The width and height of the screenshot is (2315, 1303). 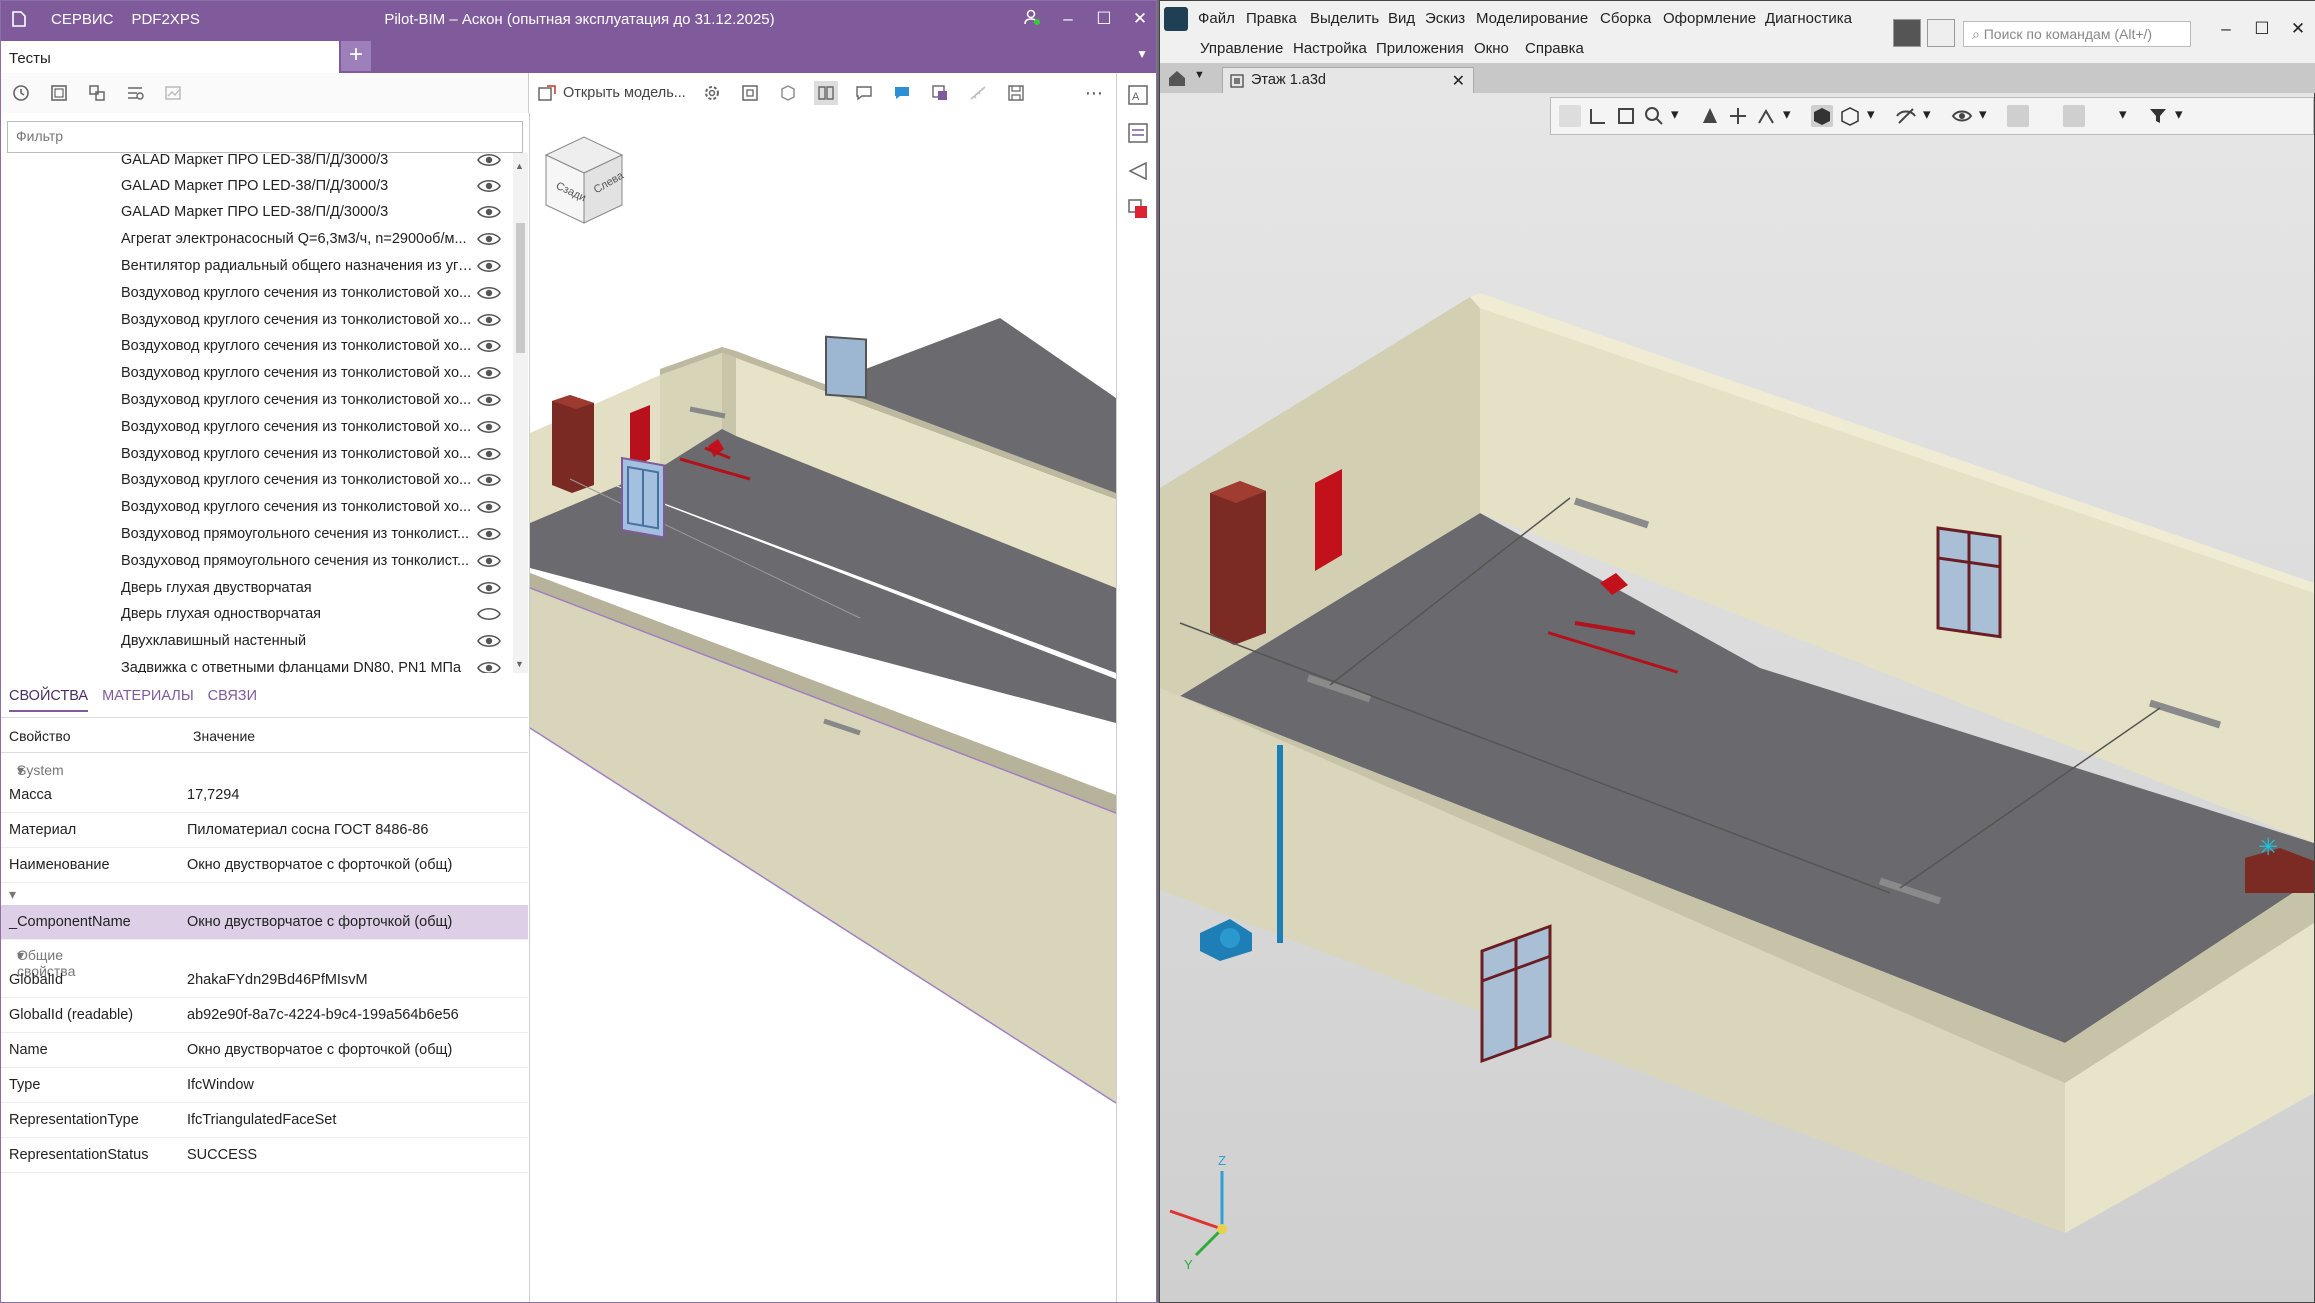 What do you see at coordinates (1142, 54) in the screenshot?
I see `tabs-dropdown-icon: ▼` at bounding box center [1142, 54].